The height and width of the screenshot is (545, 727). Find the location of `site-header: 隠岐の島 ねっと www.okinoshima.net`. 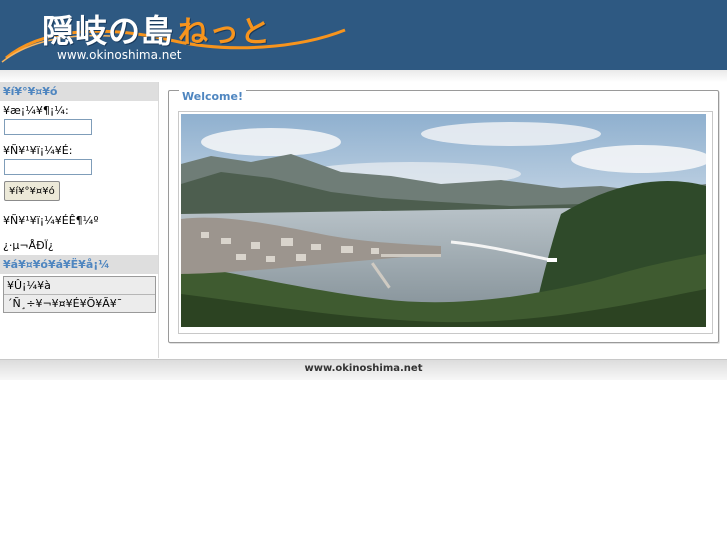

site-header: 隠岐の島 ねっと www.okinoshima.net is located at coordinates (363, 35).